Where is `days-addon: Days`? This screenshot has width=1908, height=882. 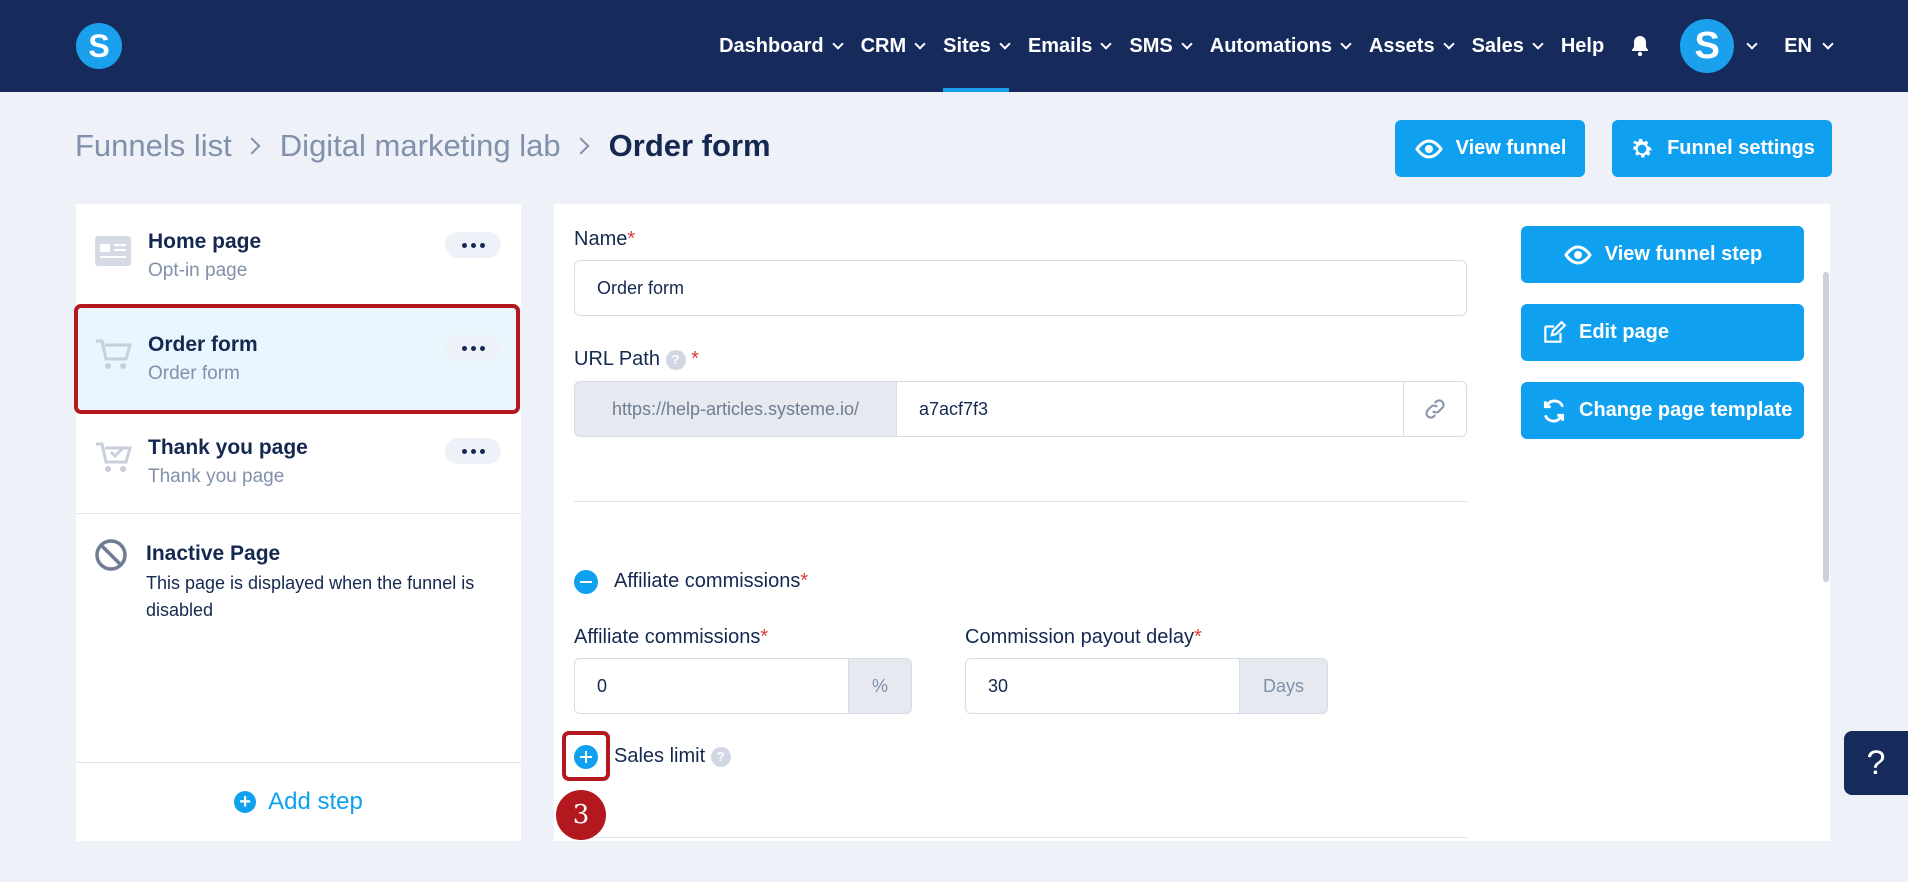 days-addon: Days is located at coordinates (1283, 686).